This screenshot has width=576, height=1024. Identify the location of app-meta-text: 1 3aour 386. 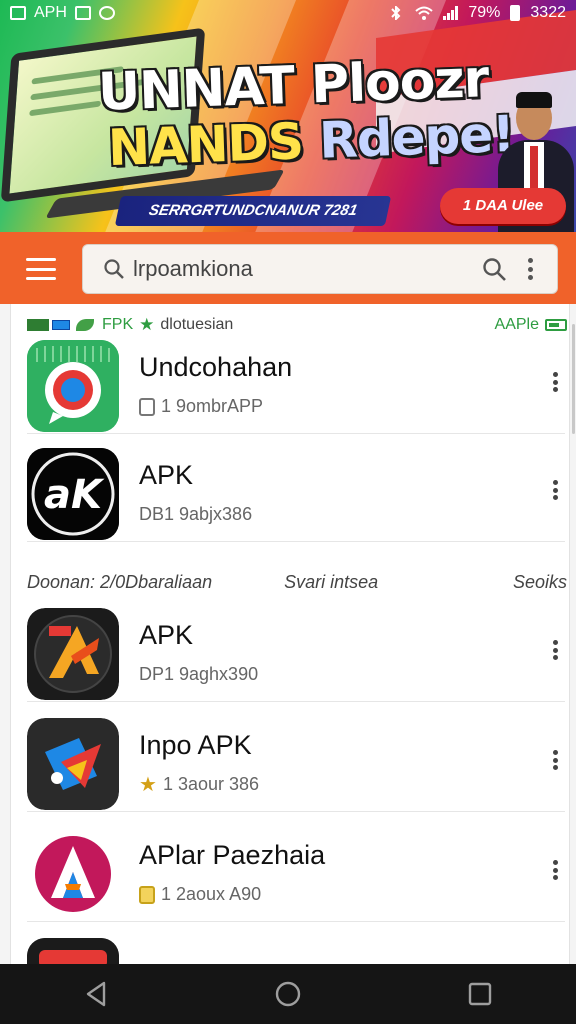
(211, 784).